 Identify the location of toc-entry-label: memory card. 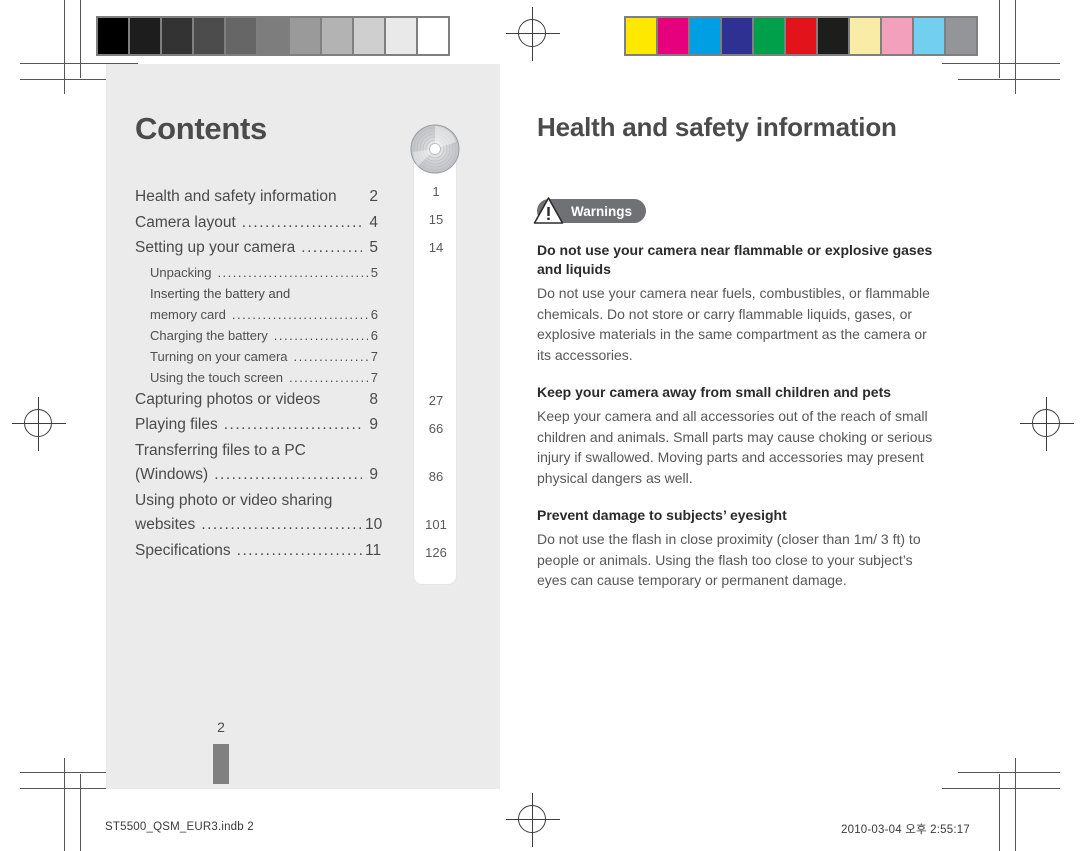
(188, 314).